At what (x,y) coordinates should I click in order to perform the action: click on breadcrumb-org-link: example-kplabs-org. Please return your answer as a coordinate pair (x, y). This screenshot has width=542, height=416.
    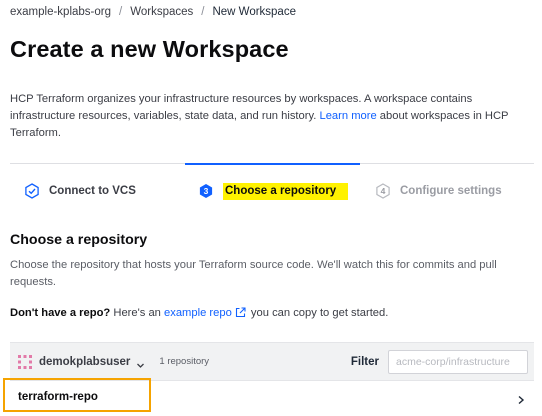
    Looking at the image, I should click on (60, 12).